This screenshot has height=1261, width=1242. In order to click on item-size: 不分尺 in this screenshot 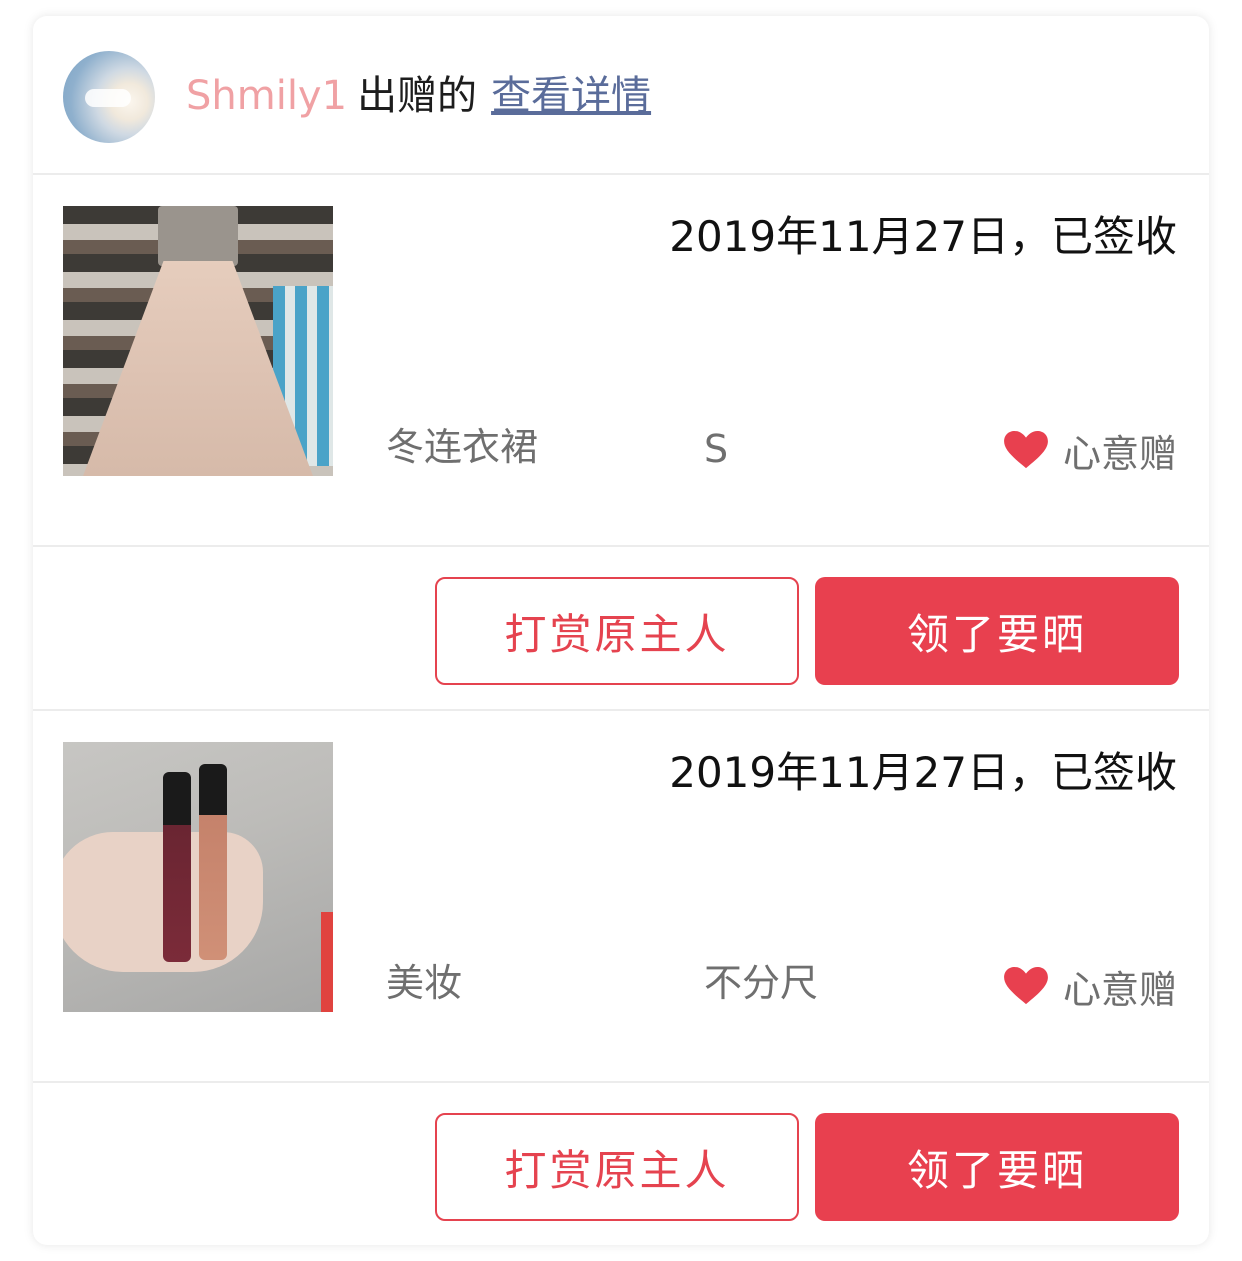, I will do `click(761, 983)`.